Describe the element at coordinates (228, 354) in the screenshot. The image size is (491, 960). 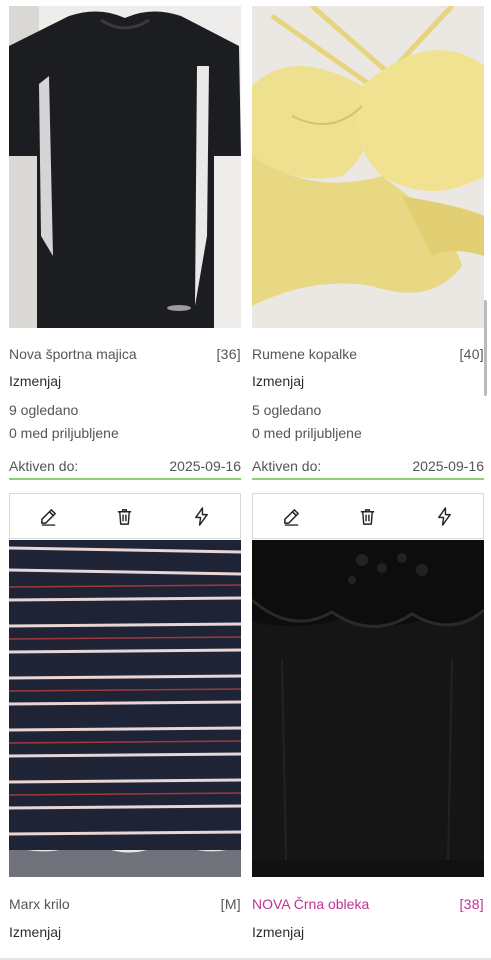
I see `listing-size: [36]` at that location.